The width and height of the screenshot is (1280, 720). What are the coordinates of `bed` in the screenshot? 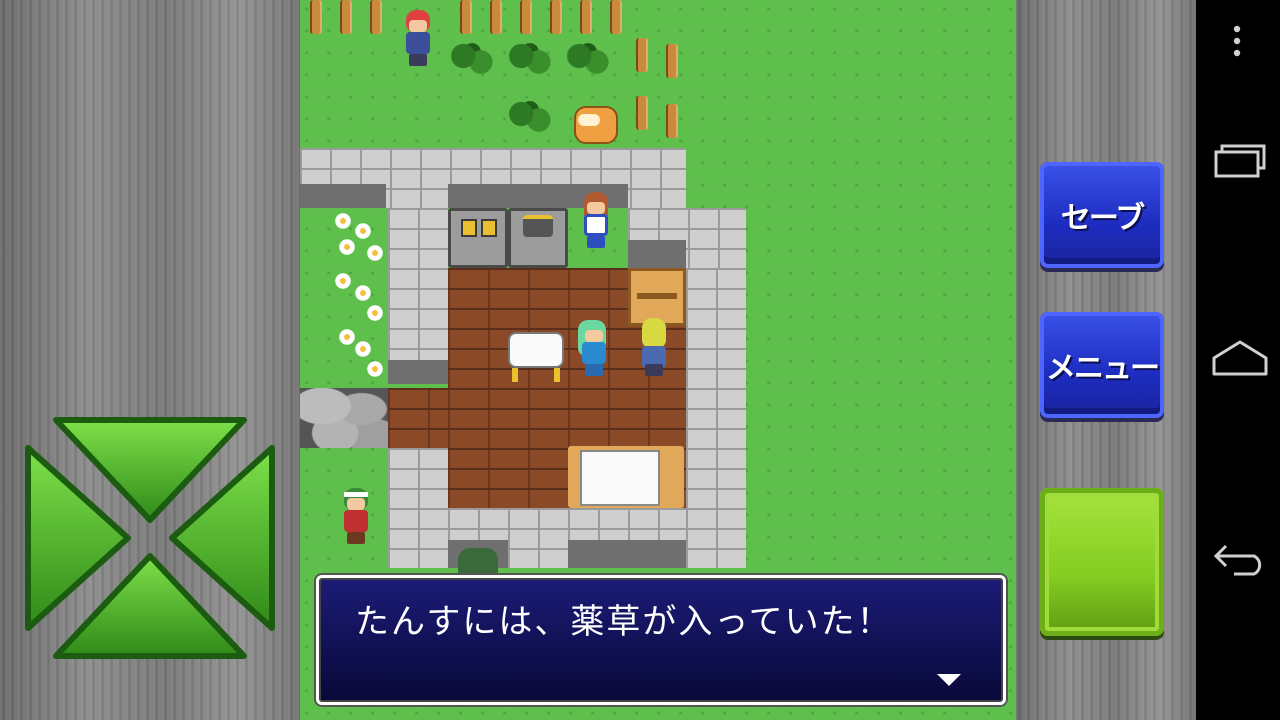 It's located at (626, 477).